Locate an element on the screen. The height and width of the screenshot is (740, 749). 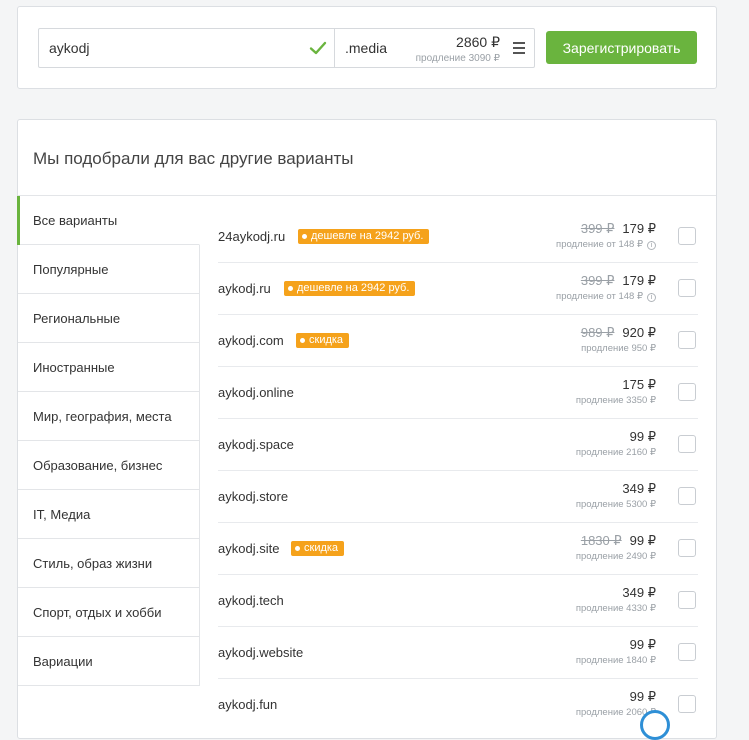
check-icon is located at coordinates (318, 48).